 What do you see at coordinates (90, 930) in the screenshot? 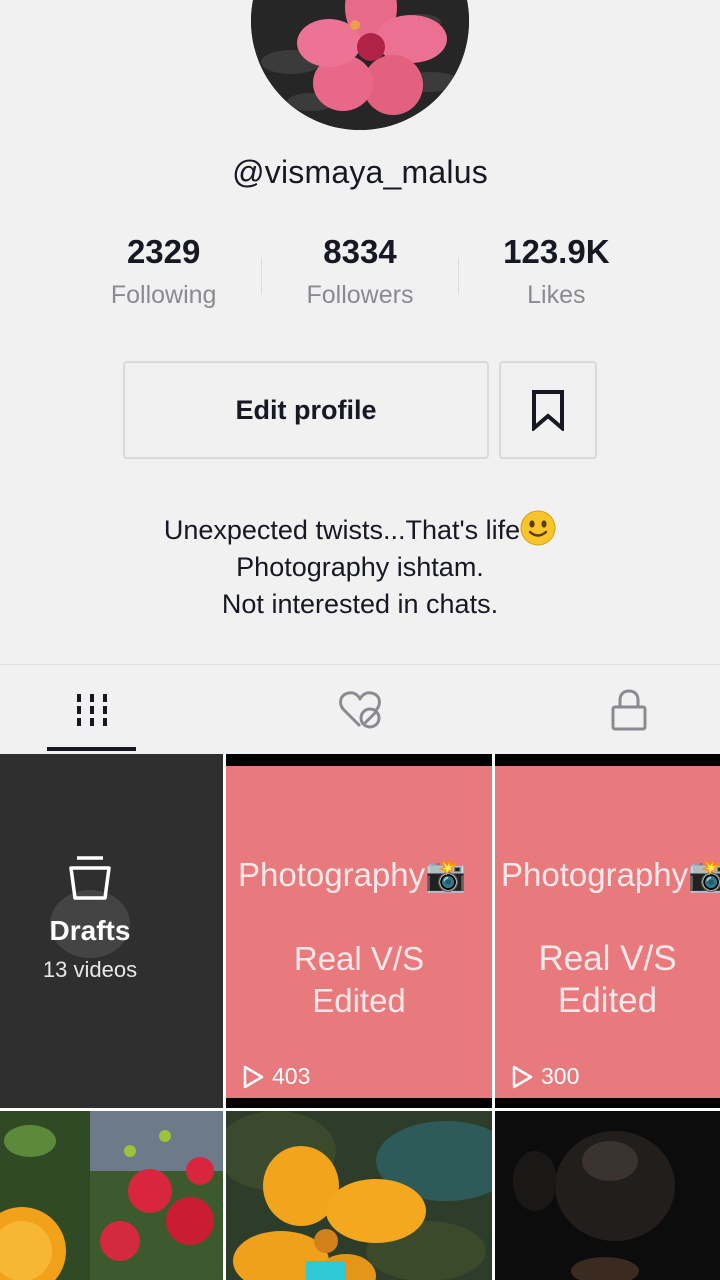
I see `drafts-title: Drafts` at bounding box center [90, 930].